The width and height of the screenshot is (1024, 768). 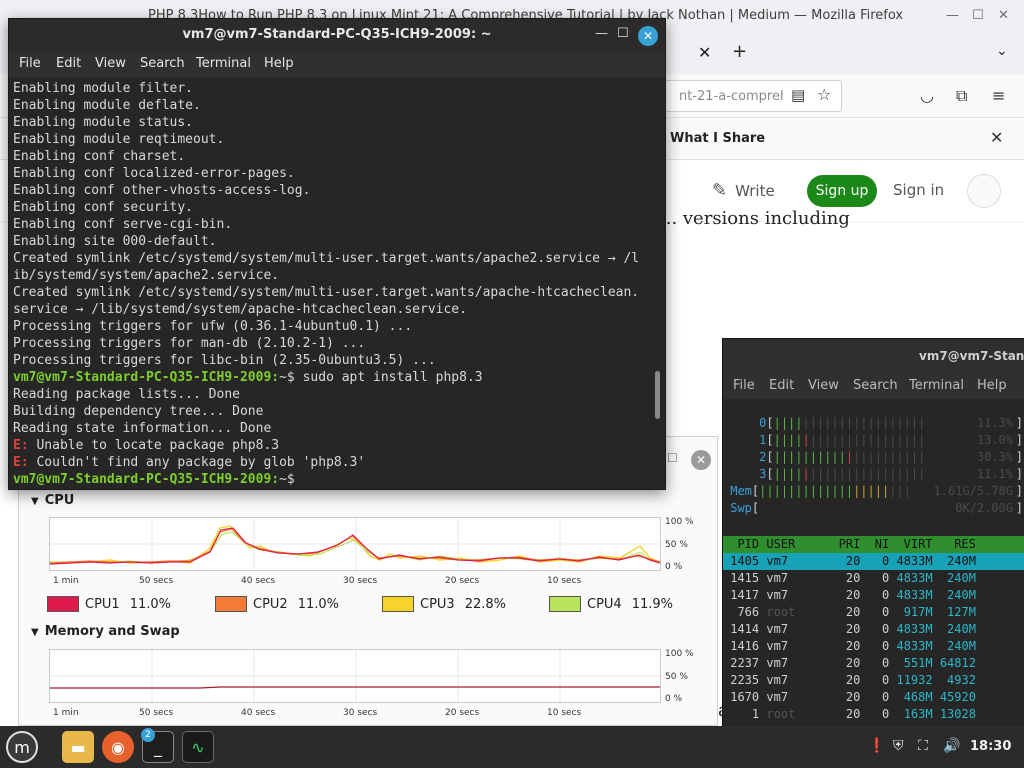 What do you see at coordinates (1002, 51) in the screenshot?
I see `list-tabs-chevron-icon: ⌄` at bounding box center [1002, 51].